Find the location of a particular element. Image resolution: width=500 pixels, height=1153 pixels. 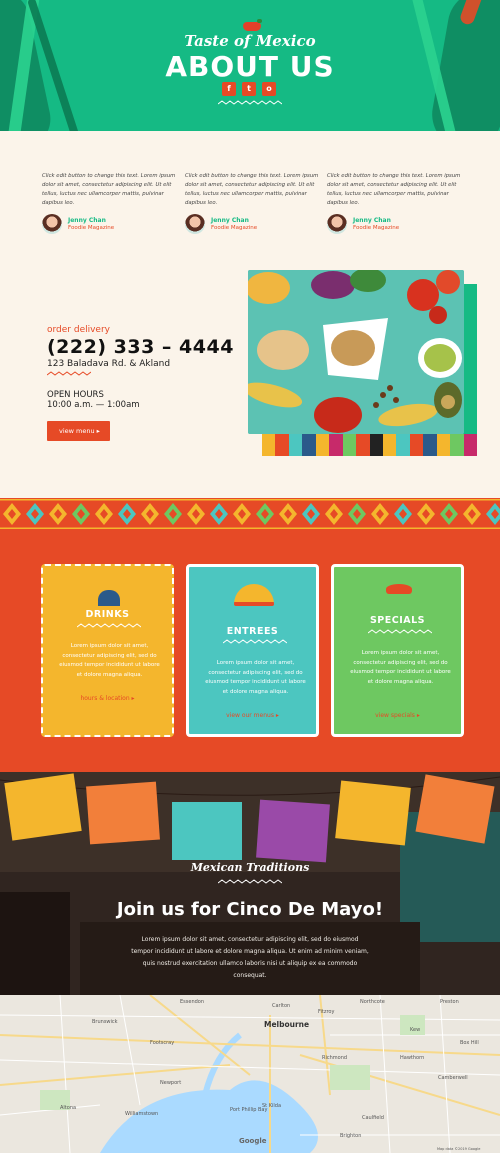

map-label: Hawthorn is located at coordinates (412, 1058).